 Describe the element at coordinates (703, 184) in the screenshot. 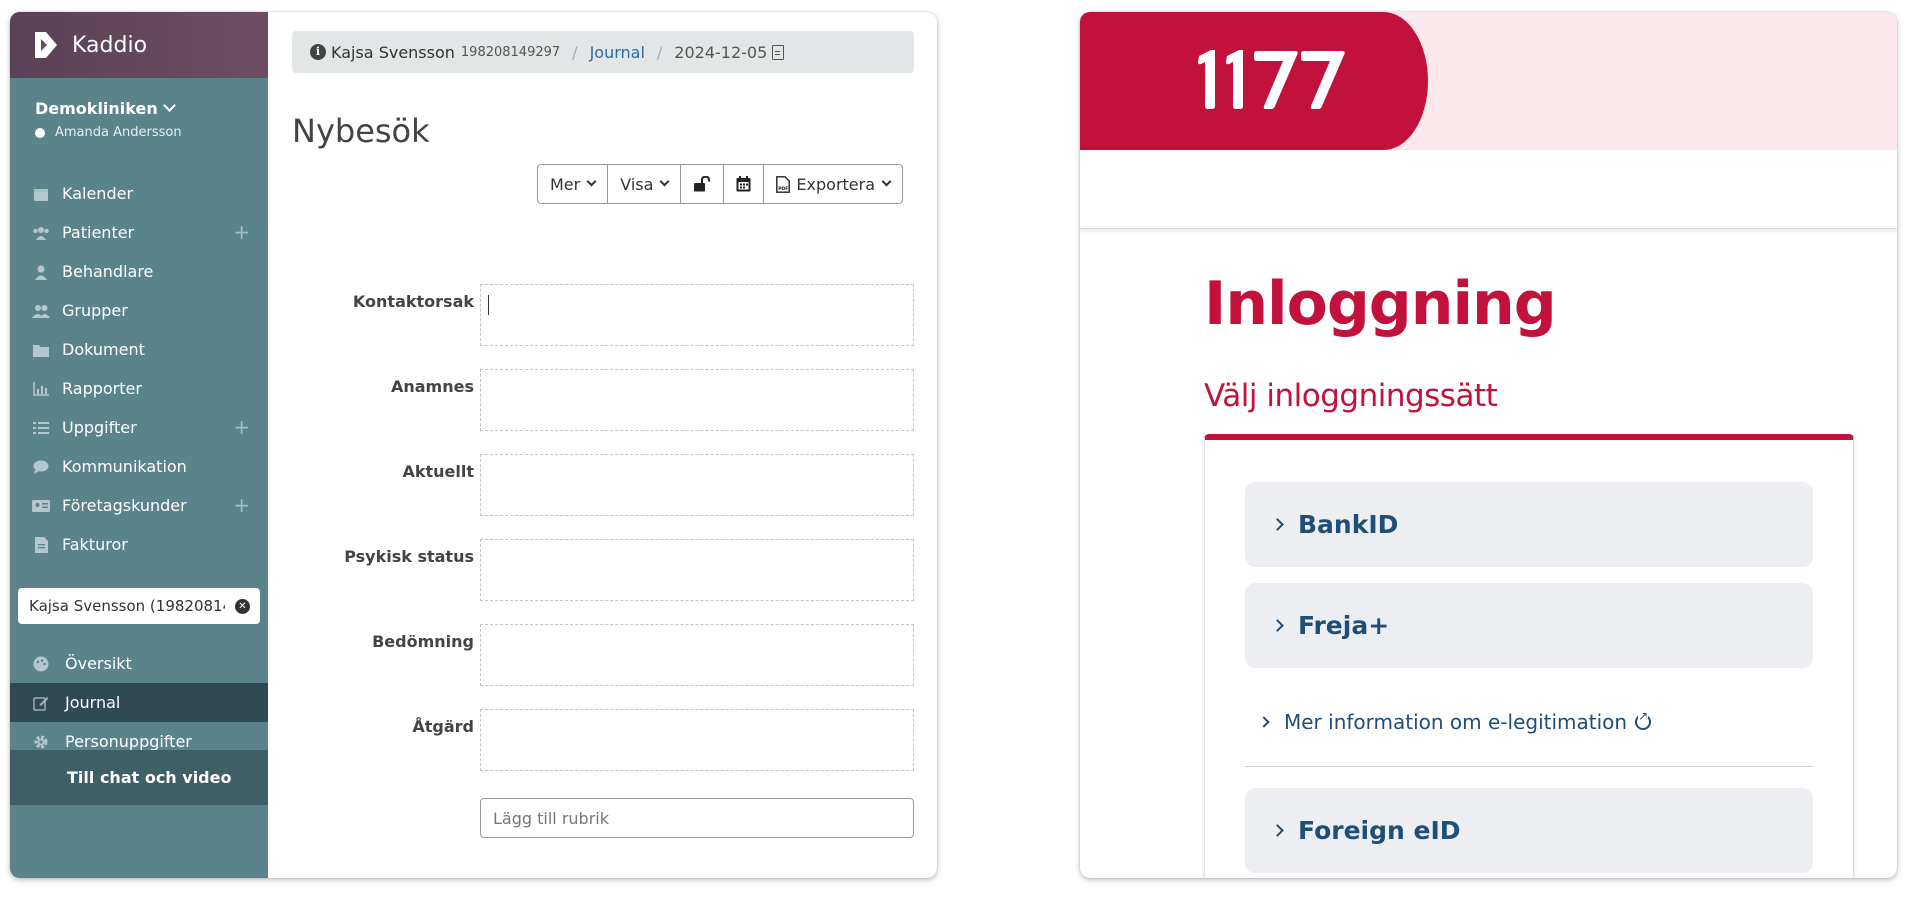

I see `unlock-button` at that location.